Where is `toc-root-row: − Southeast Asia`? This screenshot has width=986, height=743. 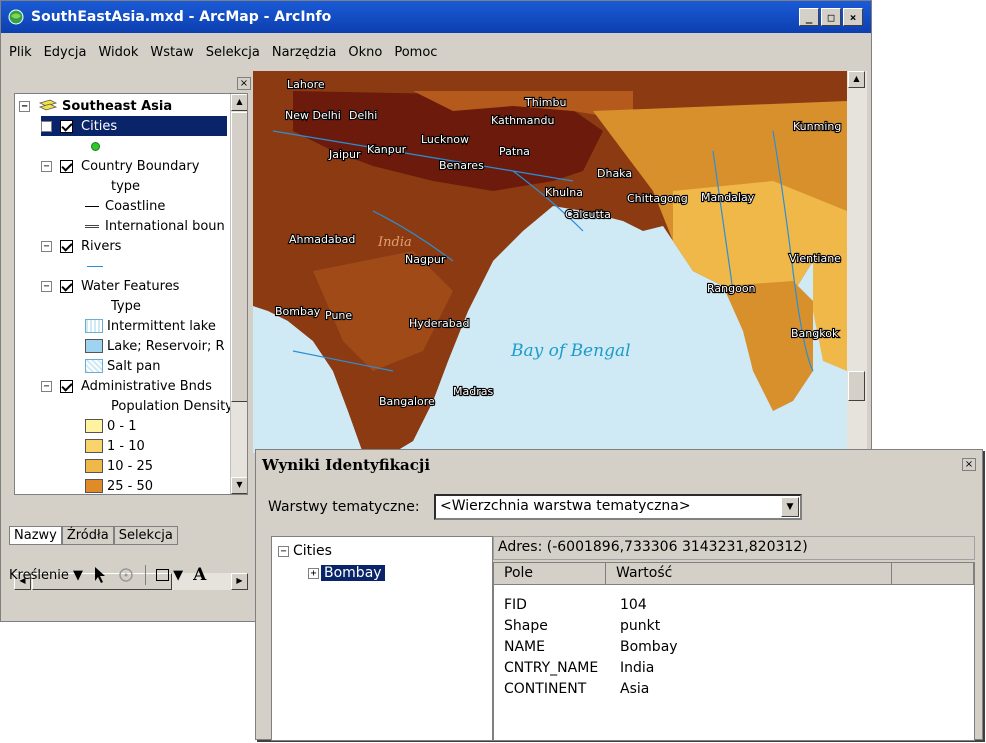 toc-root-row: − Southeast Asia is located at coordinates (95, 106).